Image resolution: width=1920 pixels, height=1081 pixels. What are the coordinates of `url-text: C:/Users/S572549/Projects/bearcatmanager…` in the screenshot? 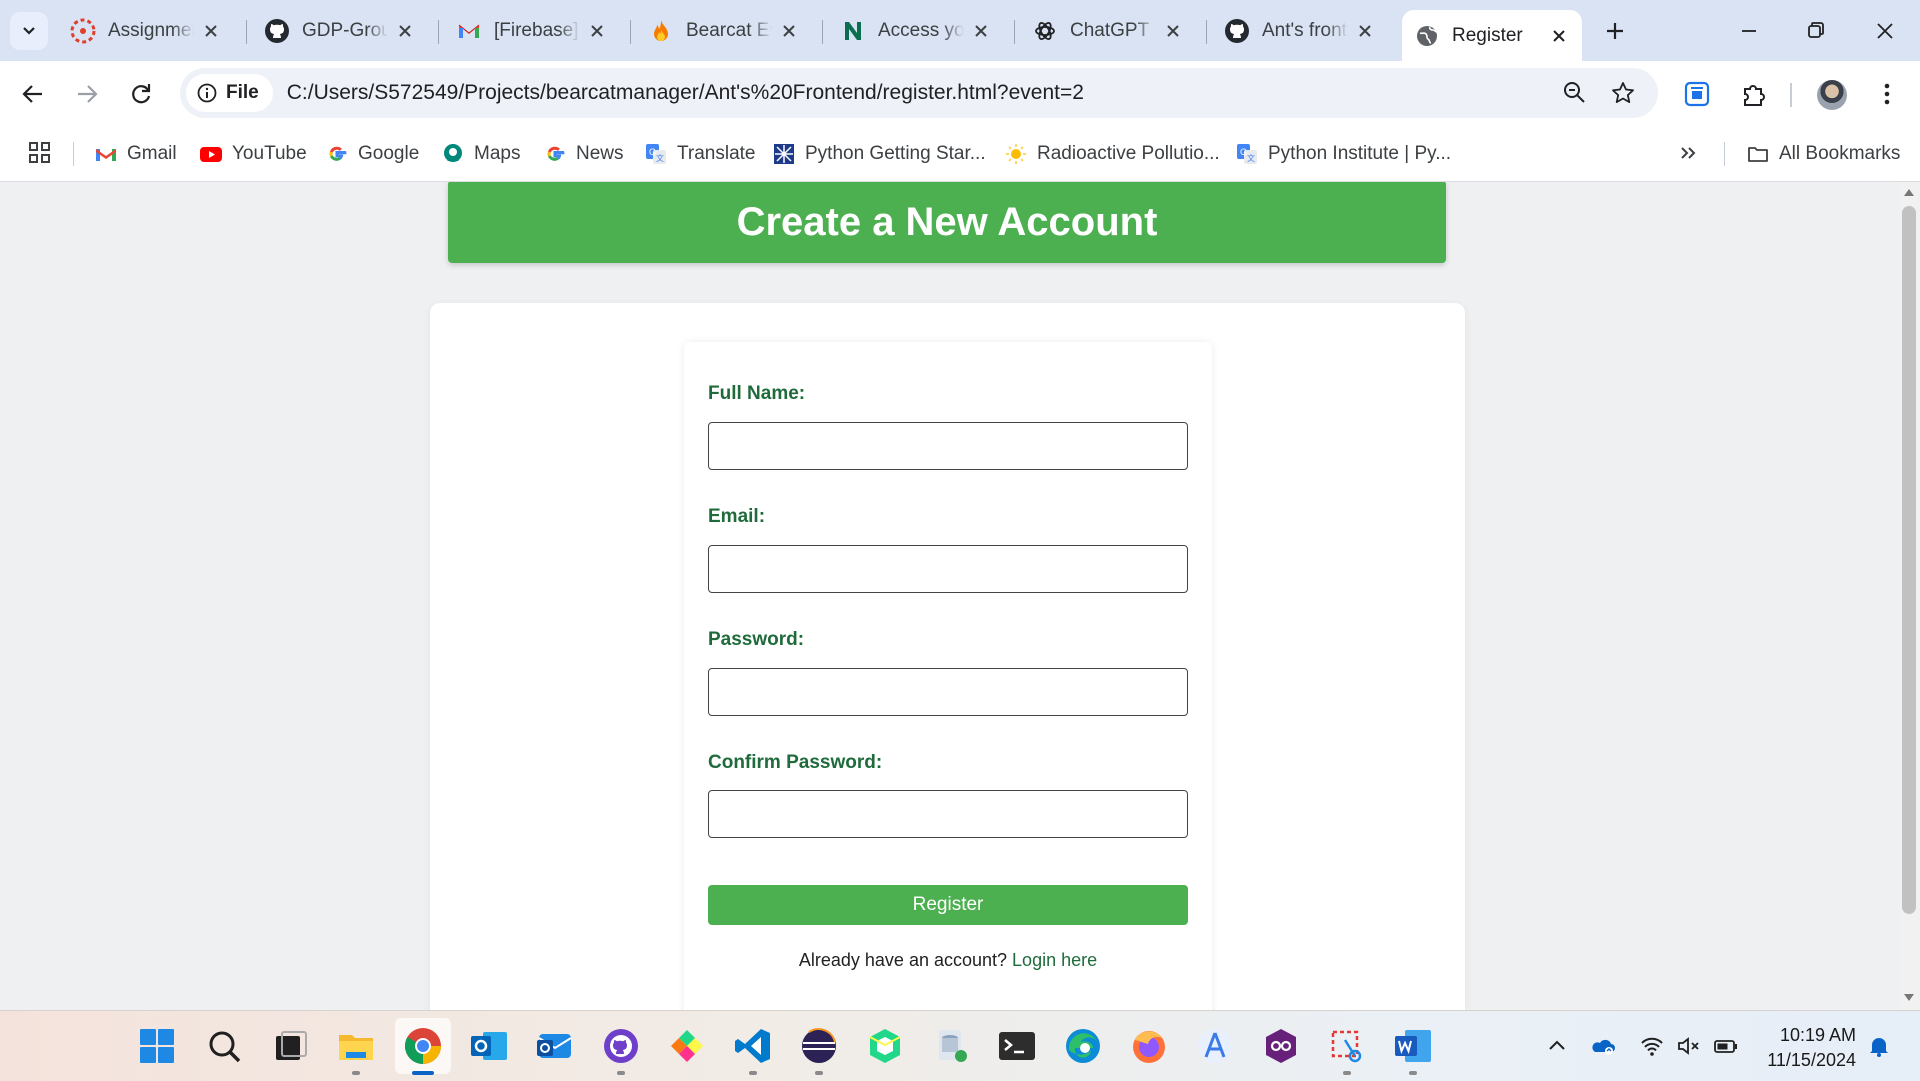 It's located at (685, 93).